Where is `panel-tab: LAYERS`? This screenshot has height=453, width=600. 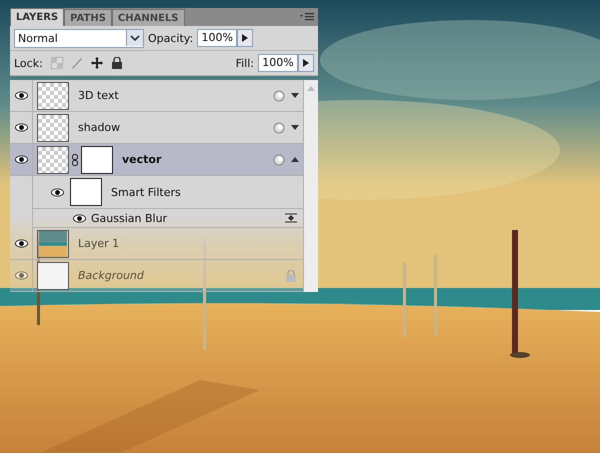
panel-tab: LAYERS is located at coordinates (37, 17).